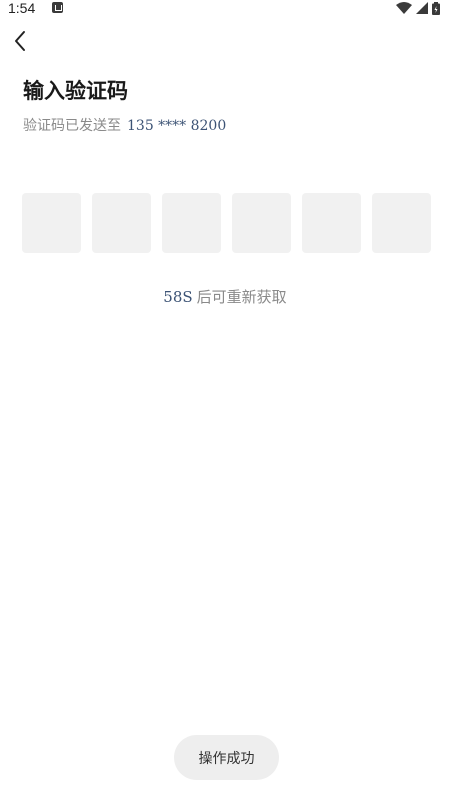 The height and width of the screenshot is (800, 450). What do you see at coordinates (241, 297) in the screenshot?
I see `resend-label: 后可重新获取` at bounding box center [241, 297].